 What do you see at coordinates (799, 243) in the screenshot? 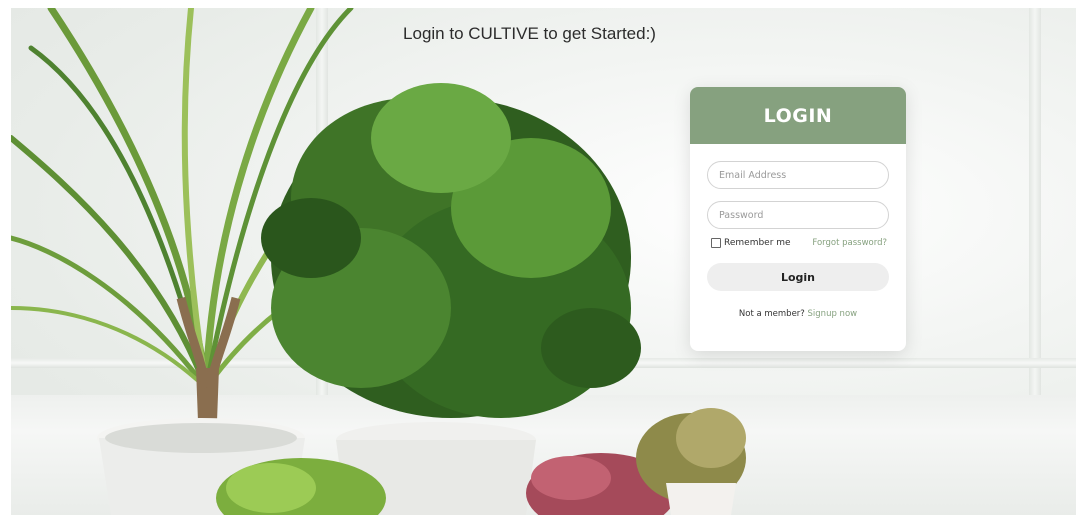
I see `remember-row: Remember me Forgot password?` at bounding box center [799, 243].